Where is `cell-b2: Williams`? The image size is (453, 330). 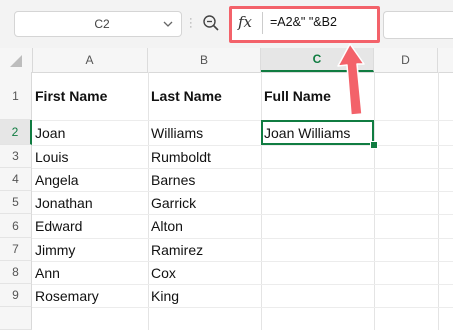
cell-b2: Williams is located at coordinates (204, 132).